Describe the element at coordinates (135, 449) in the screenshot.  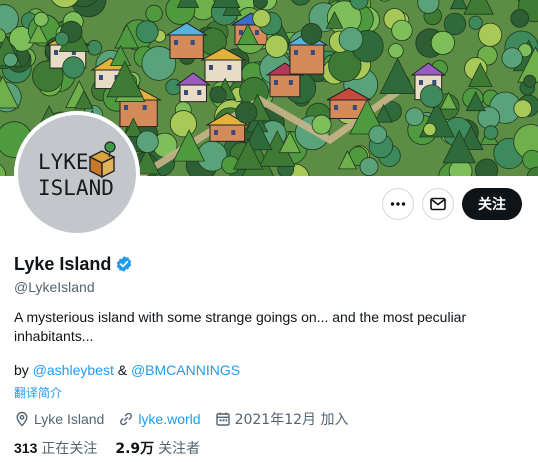
I see `followers-count: 2.9万` at that location.